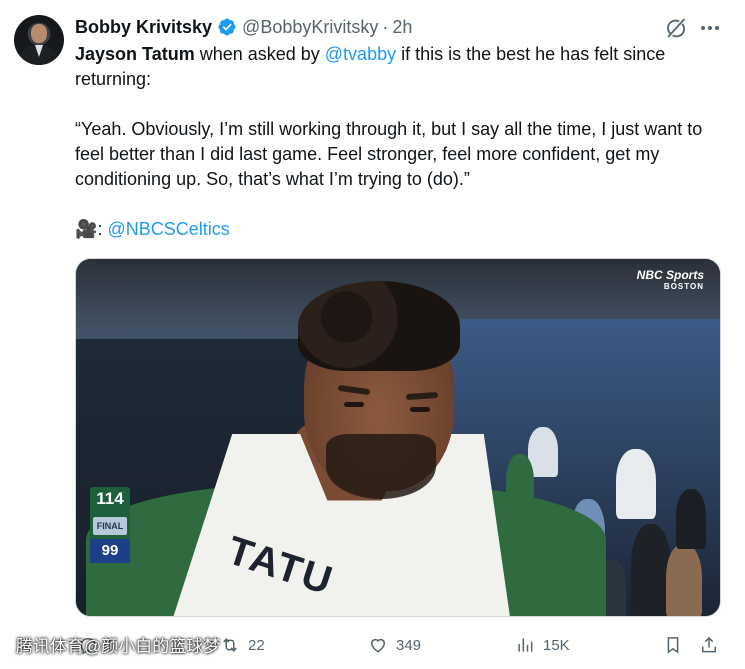 The image size is (745, 669). Describe the element at coordinates (354, 404) in the screenshot. I see `player-eye-left` at that location.